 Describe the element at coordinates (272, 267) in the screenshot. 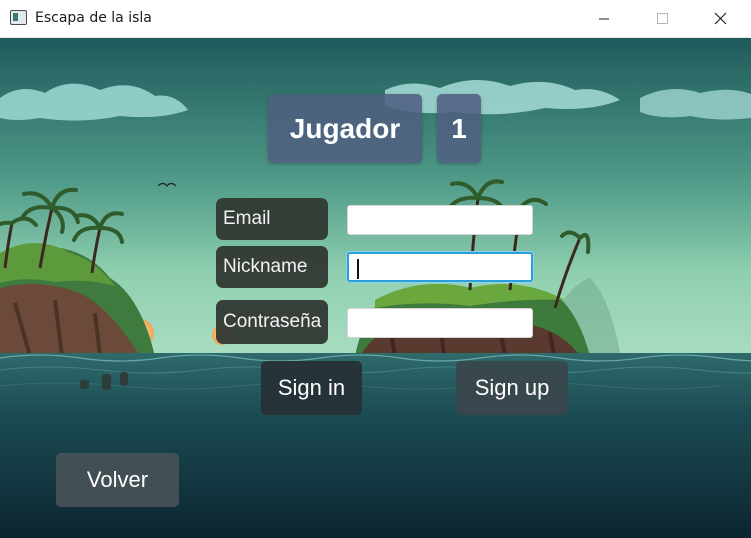

I see `nickname-label: Nickname` at that location.